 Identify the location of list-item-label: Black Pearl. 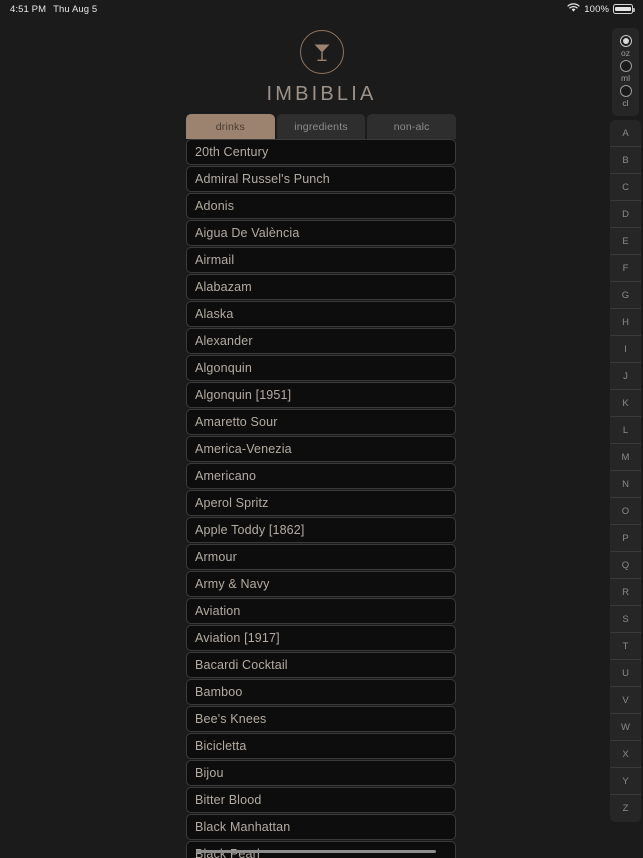
(227, 852).